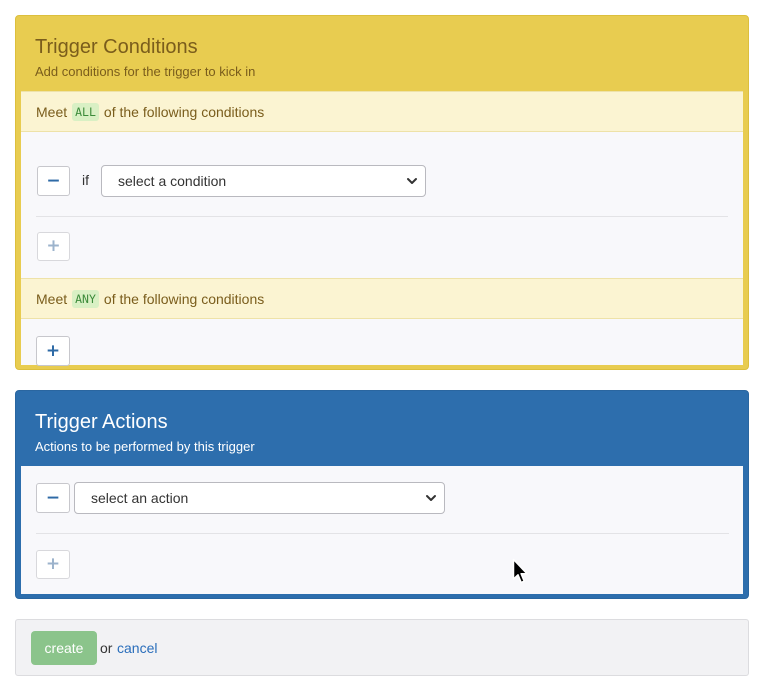 This screenshot has width=764, height=696. I want to click on meet-all-bar: Meet ALL of the following conditions, so click(382, 111).